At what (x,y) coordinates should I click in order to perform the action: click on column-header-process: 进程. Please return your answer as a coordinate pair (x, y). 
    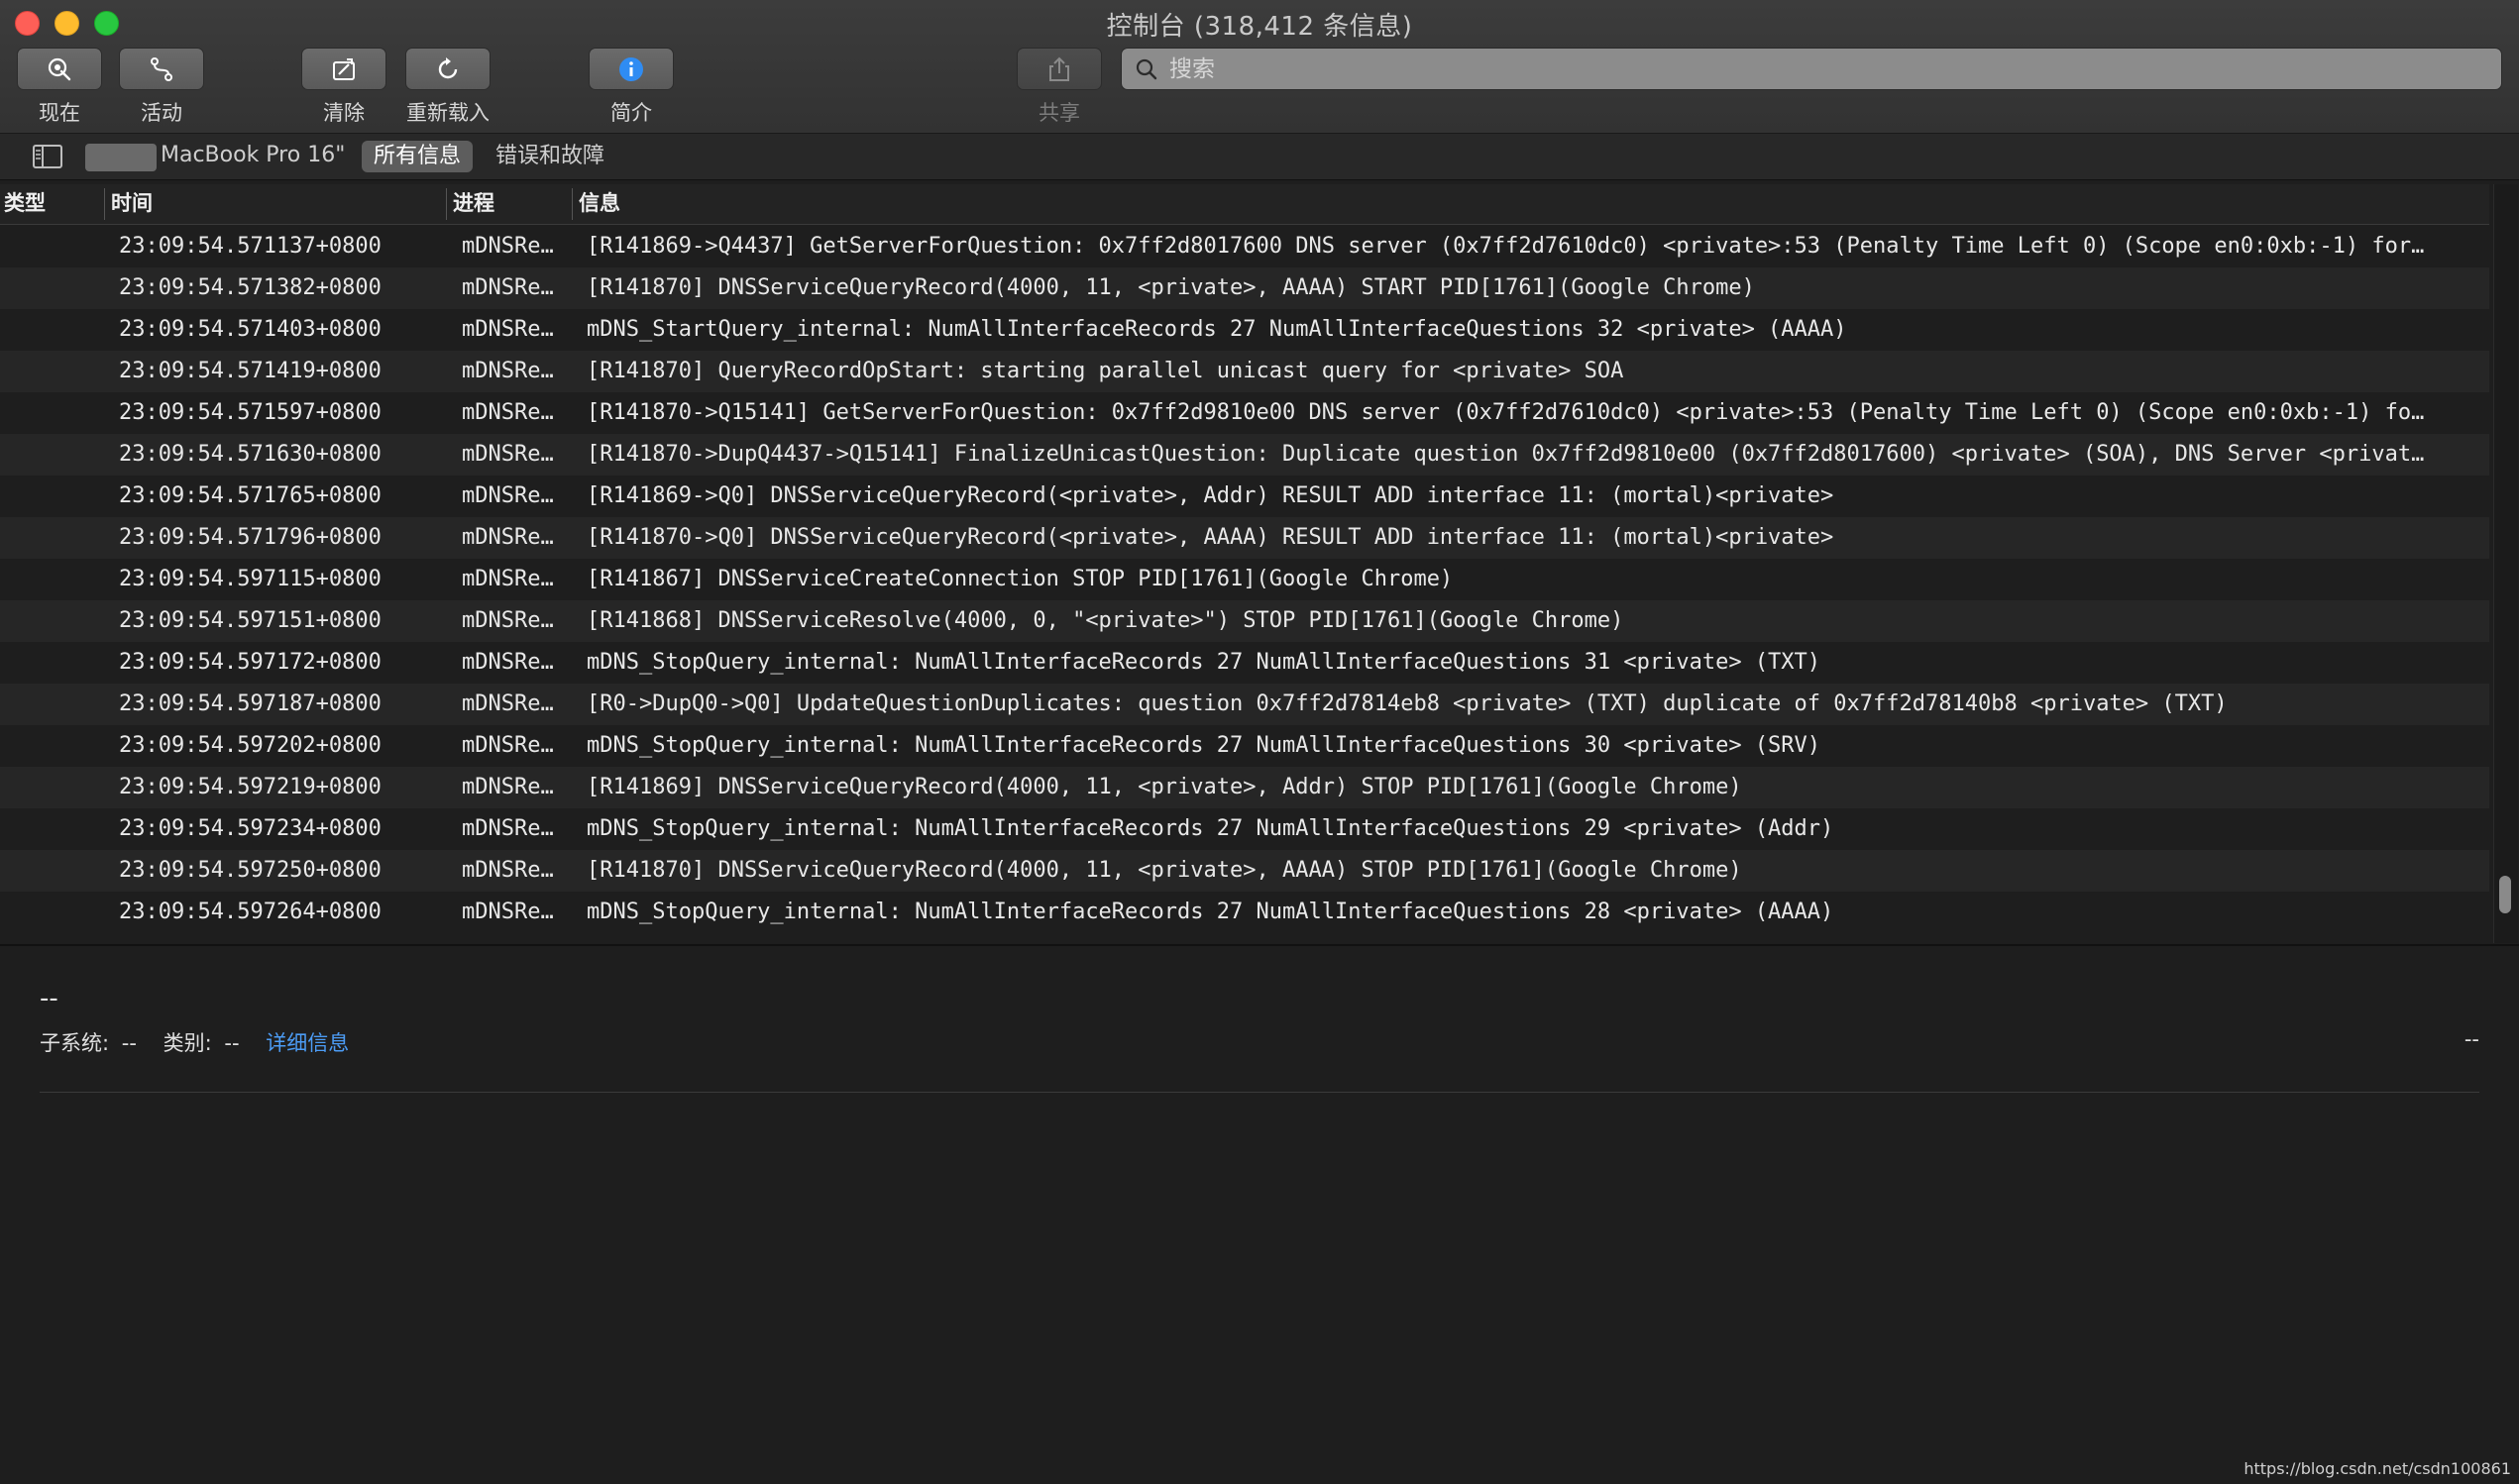
    Looking at the image, I should click on (510, 204).